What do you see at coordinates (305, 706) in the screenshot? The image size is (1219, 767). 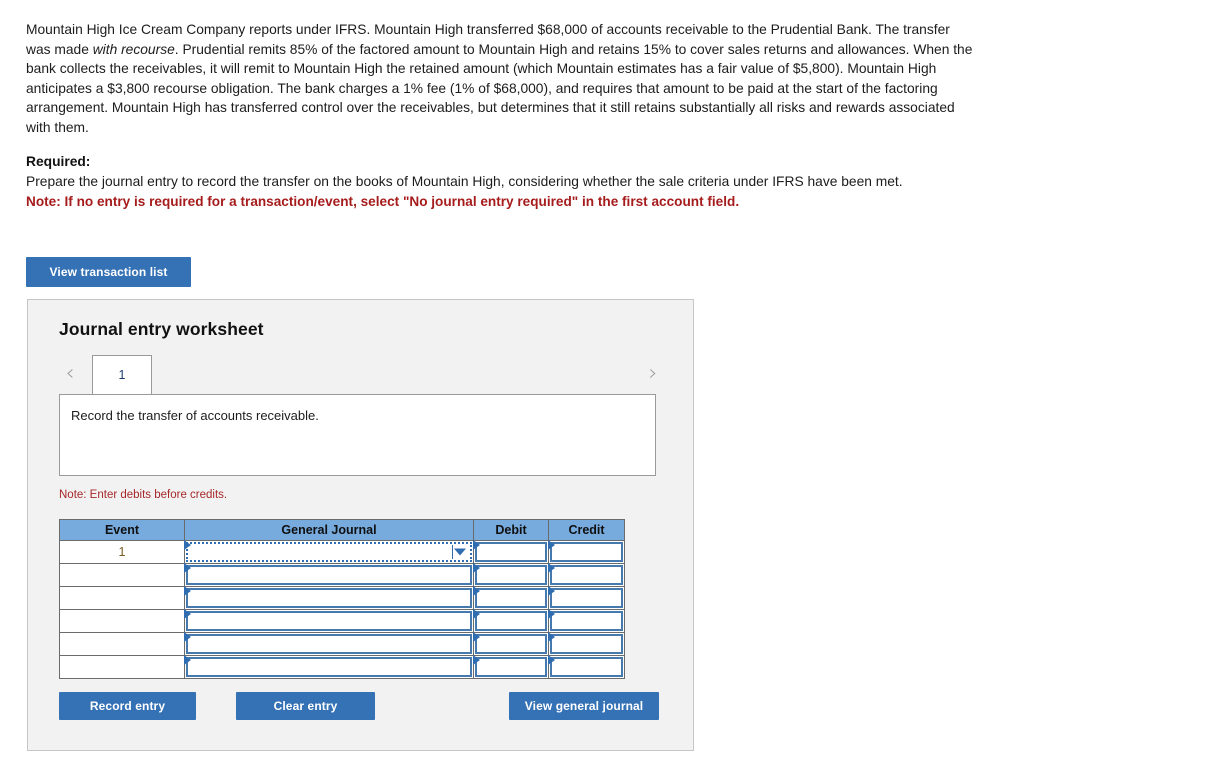 I see `clear-entry-button: Clear entry` at bounding box center [305, 706].